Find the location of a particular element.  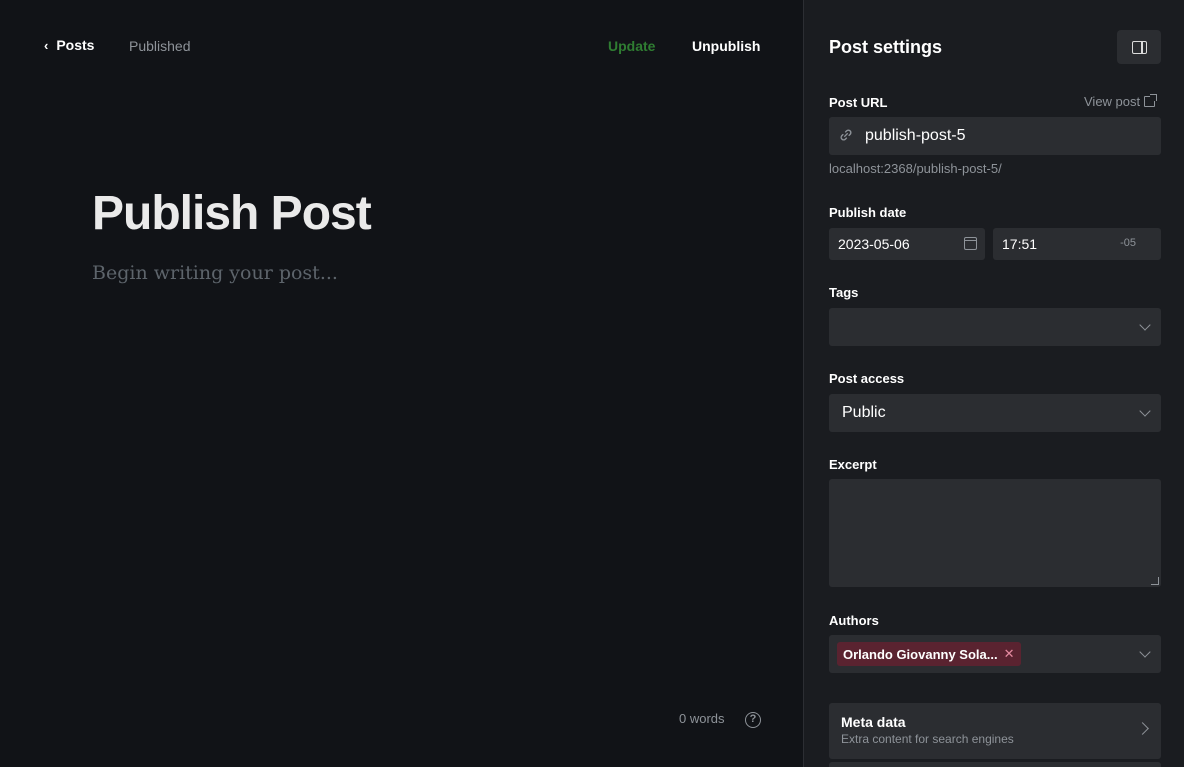

post-url-value: publish-post-5 is located at coordinates (915, 135).